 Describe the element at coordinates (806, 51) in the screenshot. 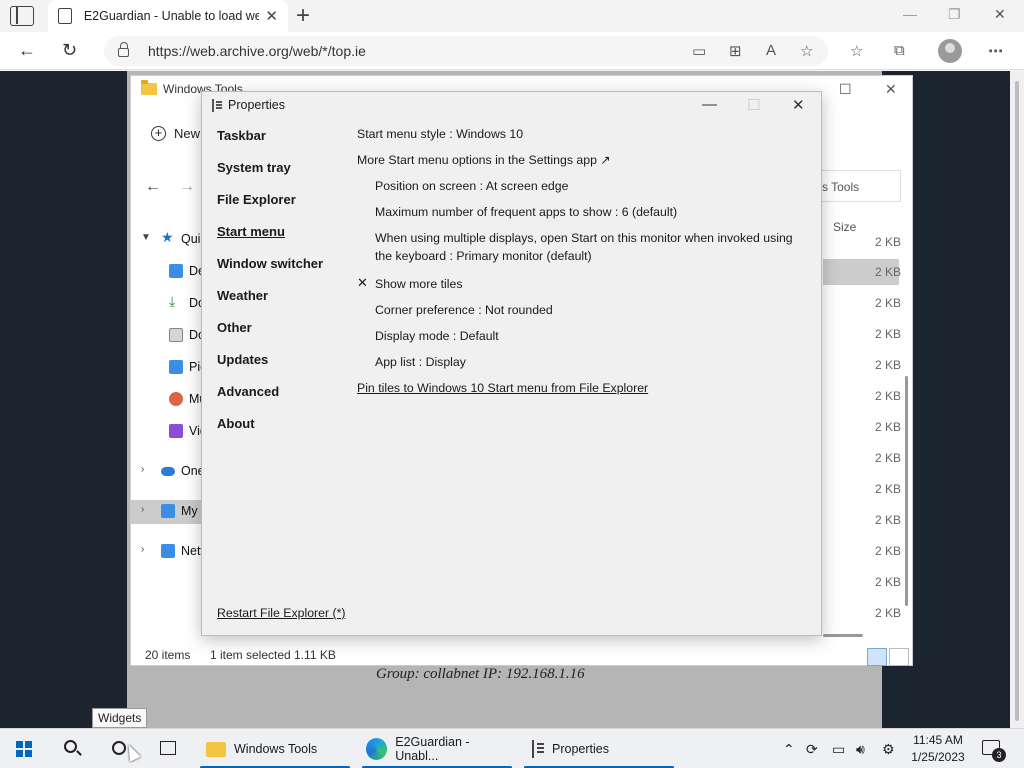

I see `add-favorite-icon: ☆` at that location.